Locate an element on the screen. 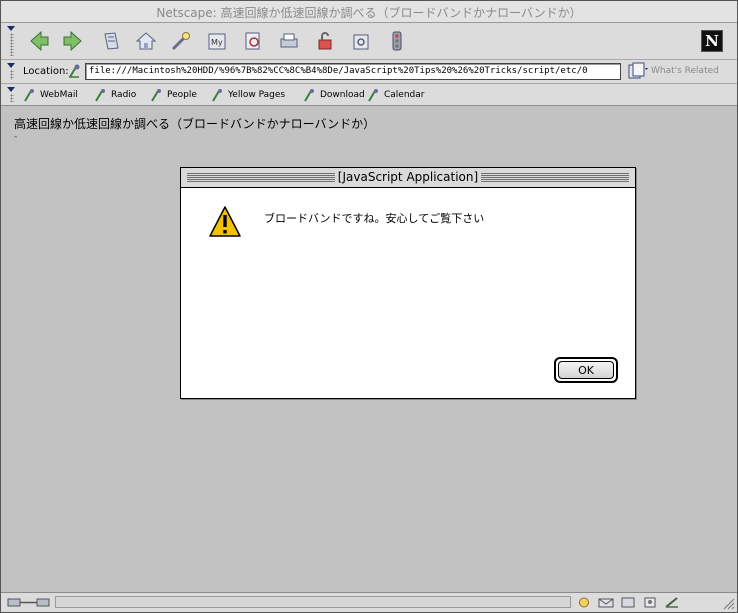 Image resolution: width=738 pixels, height=613 pixels. forward-icon is located at coordinates (73, 41).